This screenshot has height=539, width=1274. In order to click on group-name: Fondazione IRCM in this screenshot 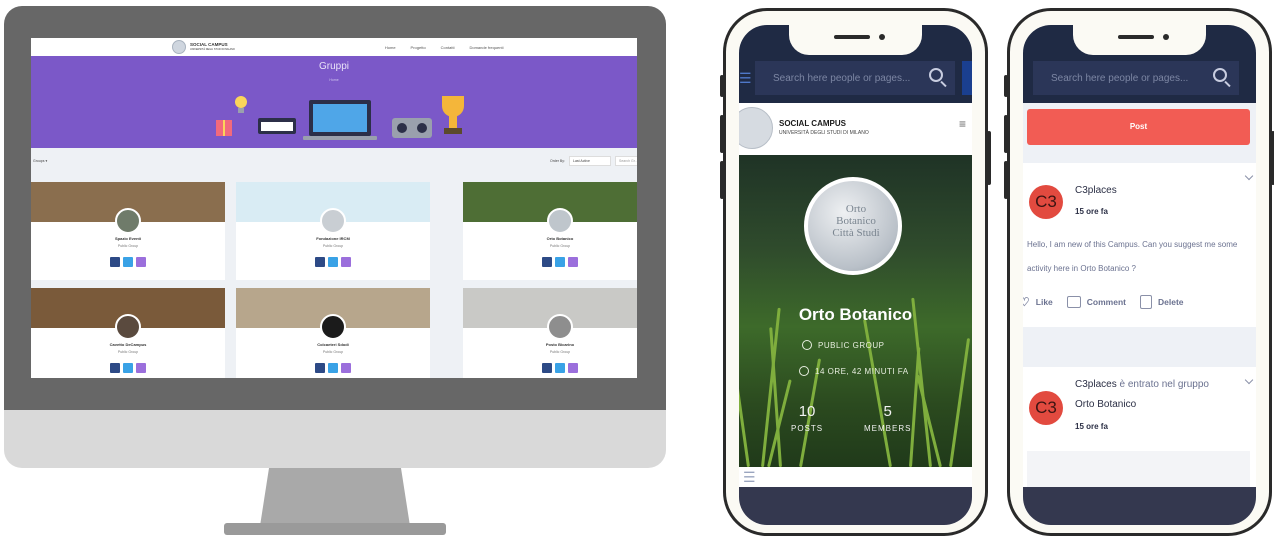, I will do `click(333, 238)`.